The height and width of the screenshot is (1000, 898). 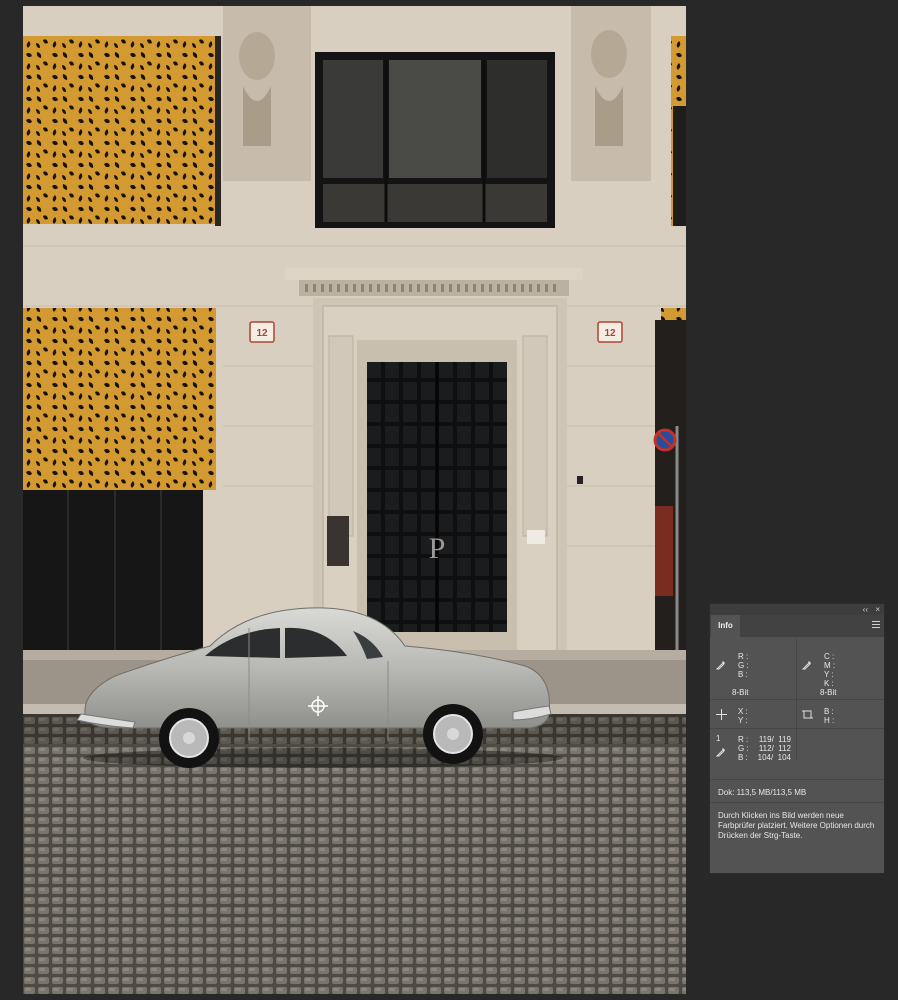 What do you see at coordinates (610, 333) in the screenshot?
I see `house-number-right: 12` at bounding box center [610, 333].